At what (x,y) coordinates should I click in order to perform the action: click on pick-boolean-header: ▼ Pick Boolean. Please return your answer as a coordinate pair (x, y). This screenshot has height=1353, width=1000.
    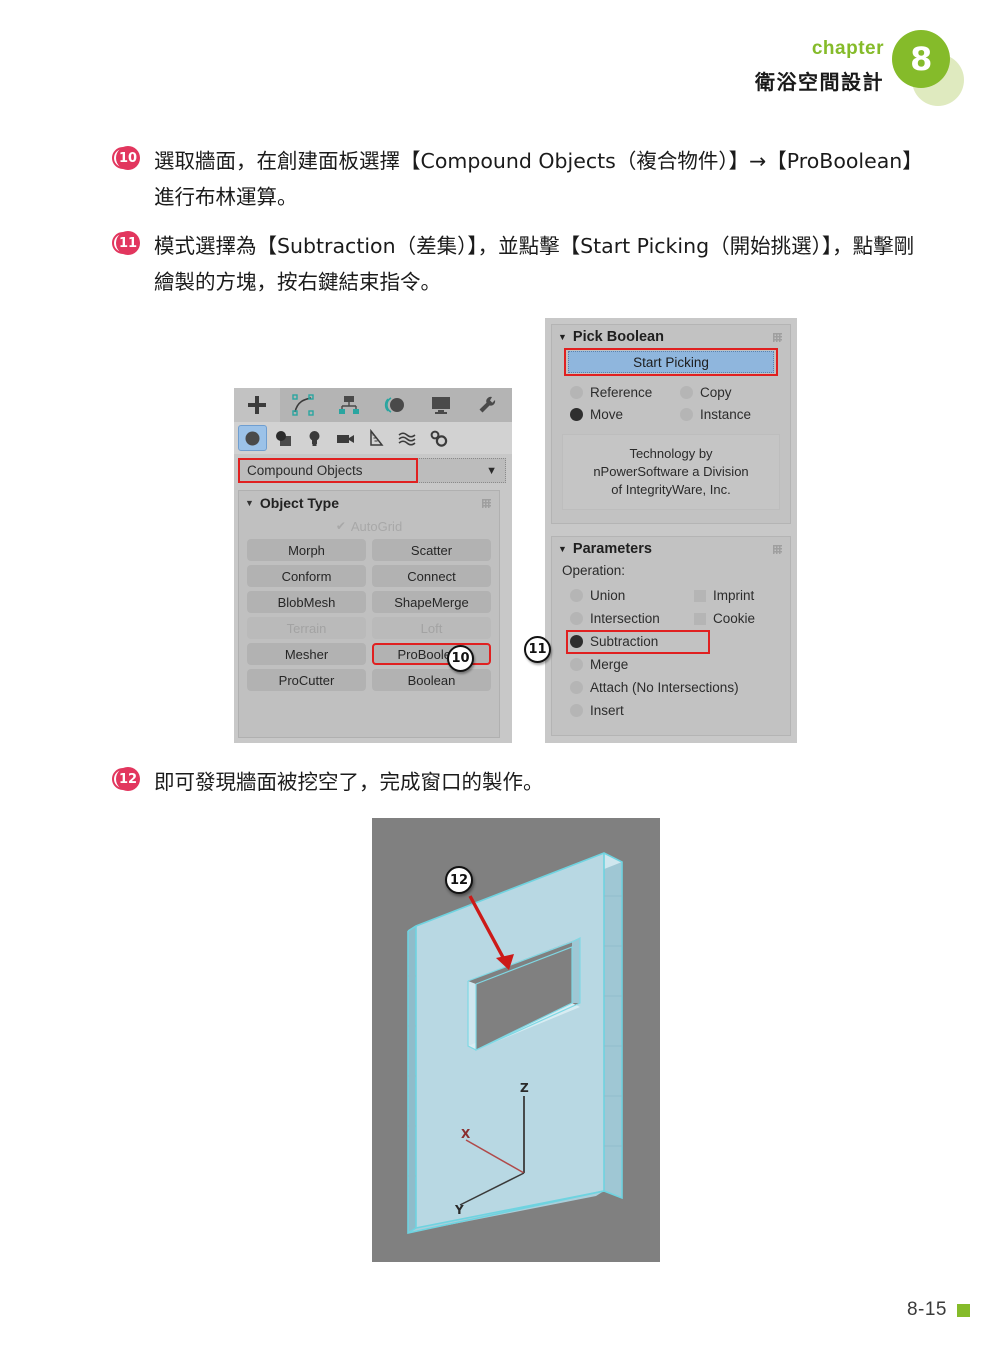
    Looking at the image, I should click on (671, 337).